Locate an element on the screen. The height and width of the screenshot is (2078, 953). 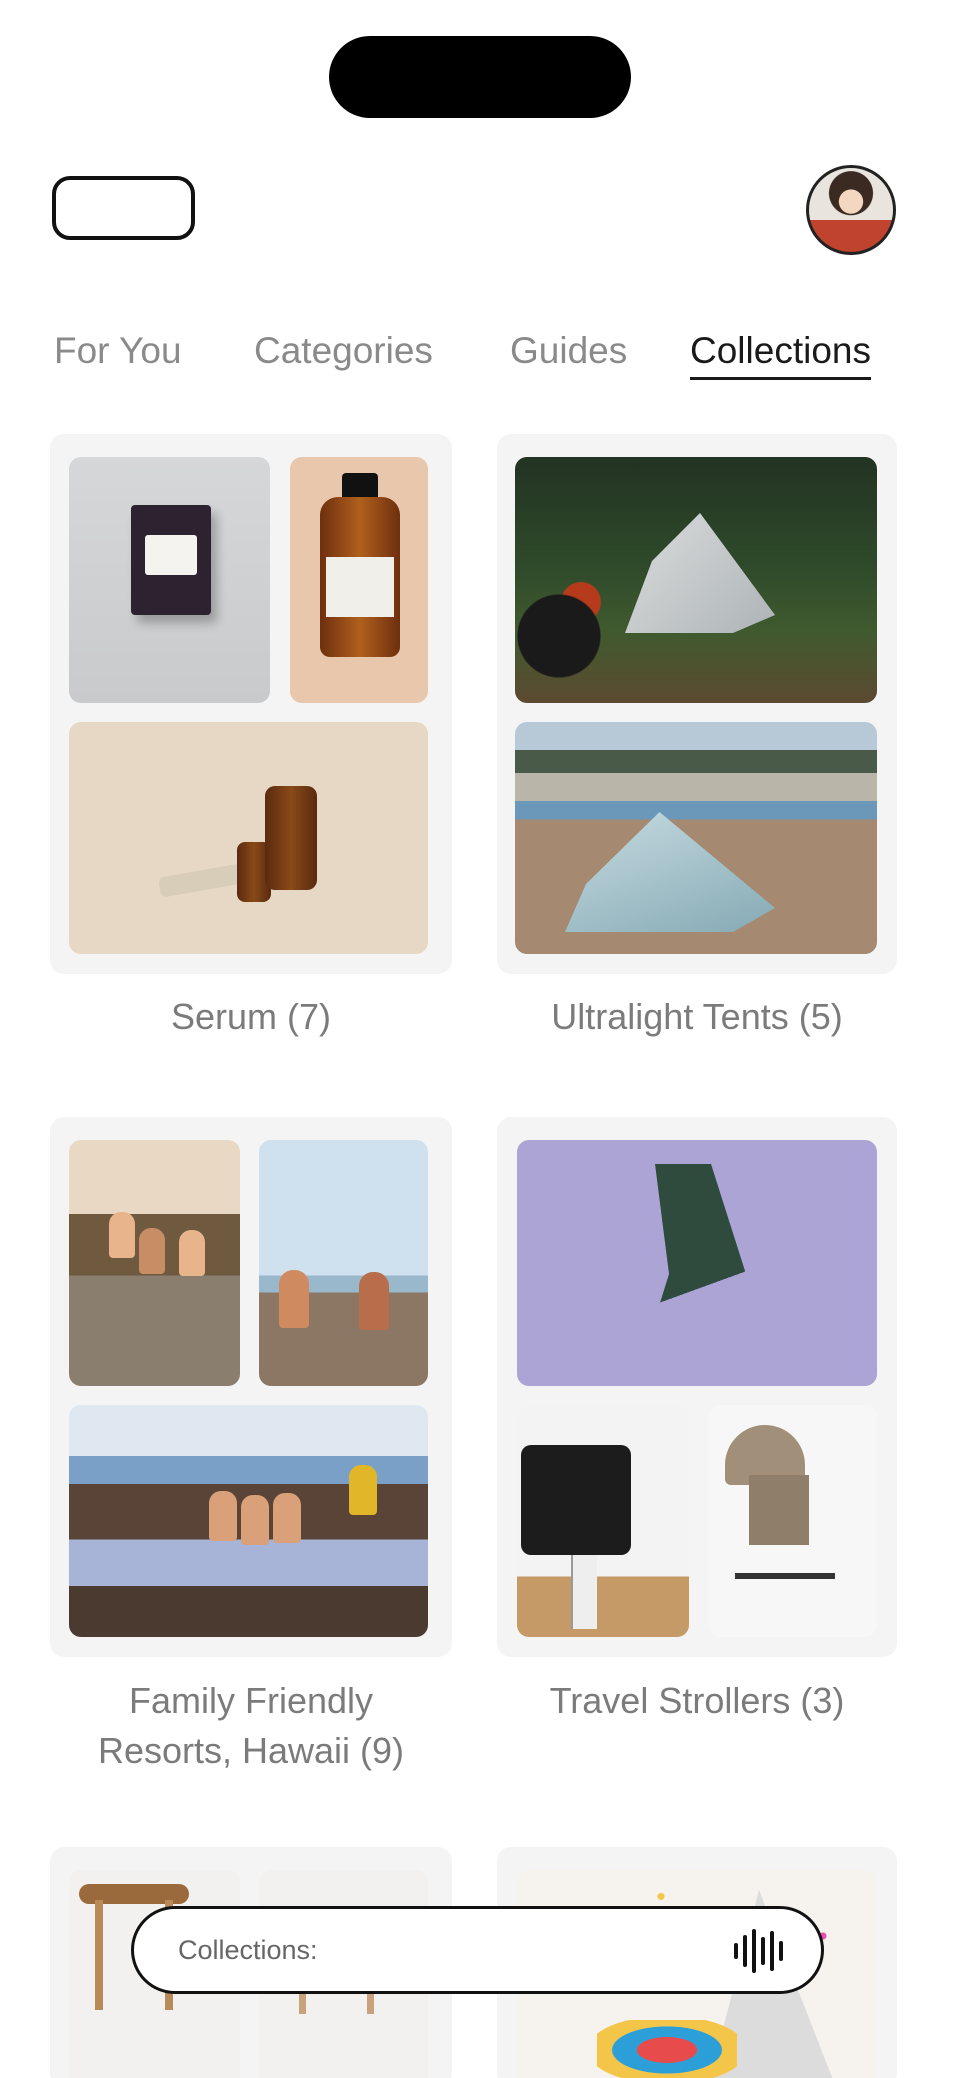
collection-title: Ultralight Tents (5) is located at coordinates (697, 1017).